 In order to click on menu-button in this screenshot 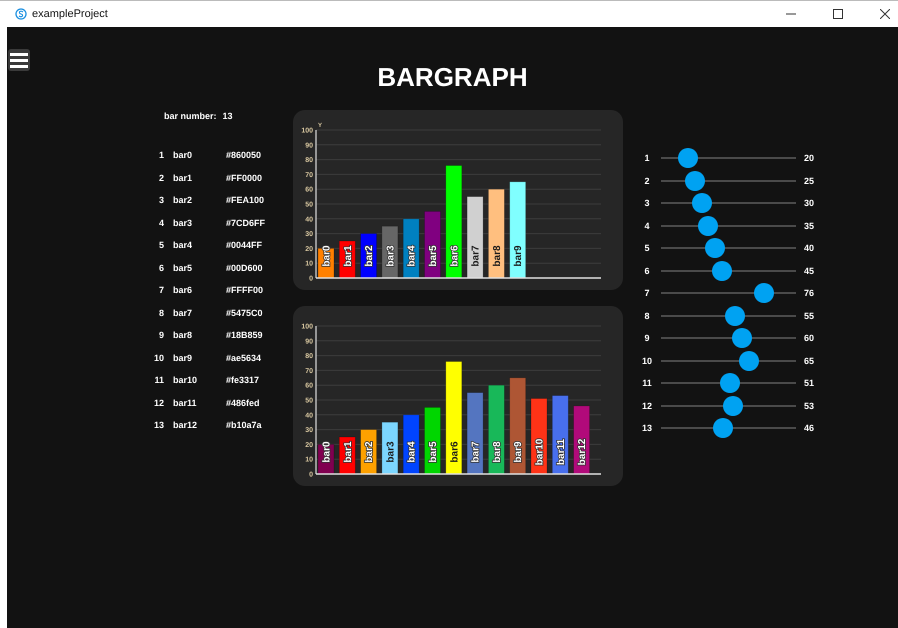, I will do `click(19, 60)`.